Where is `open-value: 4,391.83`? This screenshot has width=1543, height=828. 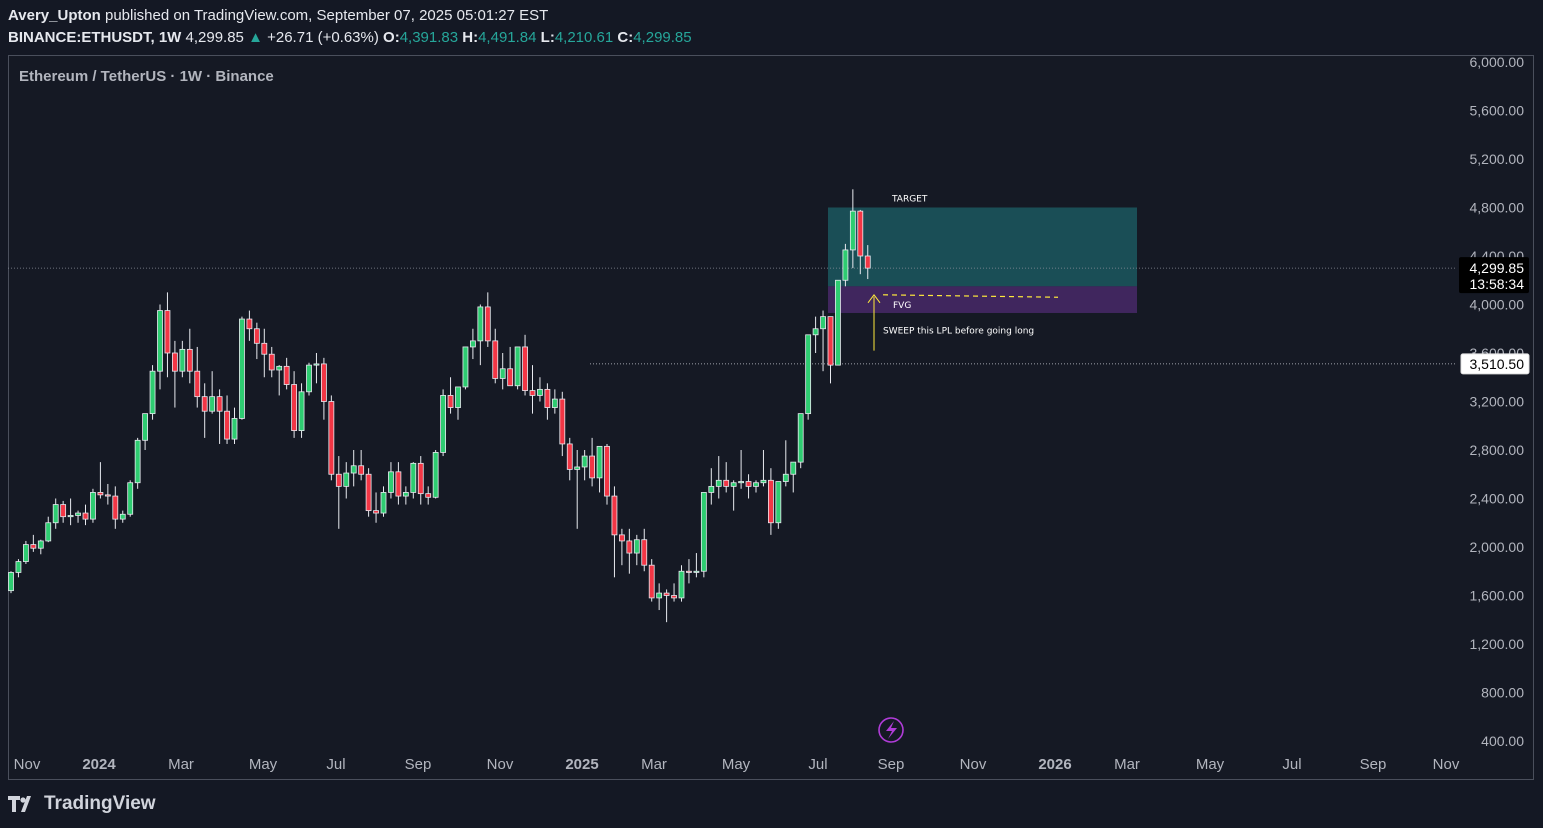
open-value: 4,391.83 is located at coordinates (429, 37).